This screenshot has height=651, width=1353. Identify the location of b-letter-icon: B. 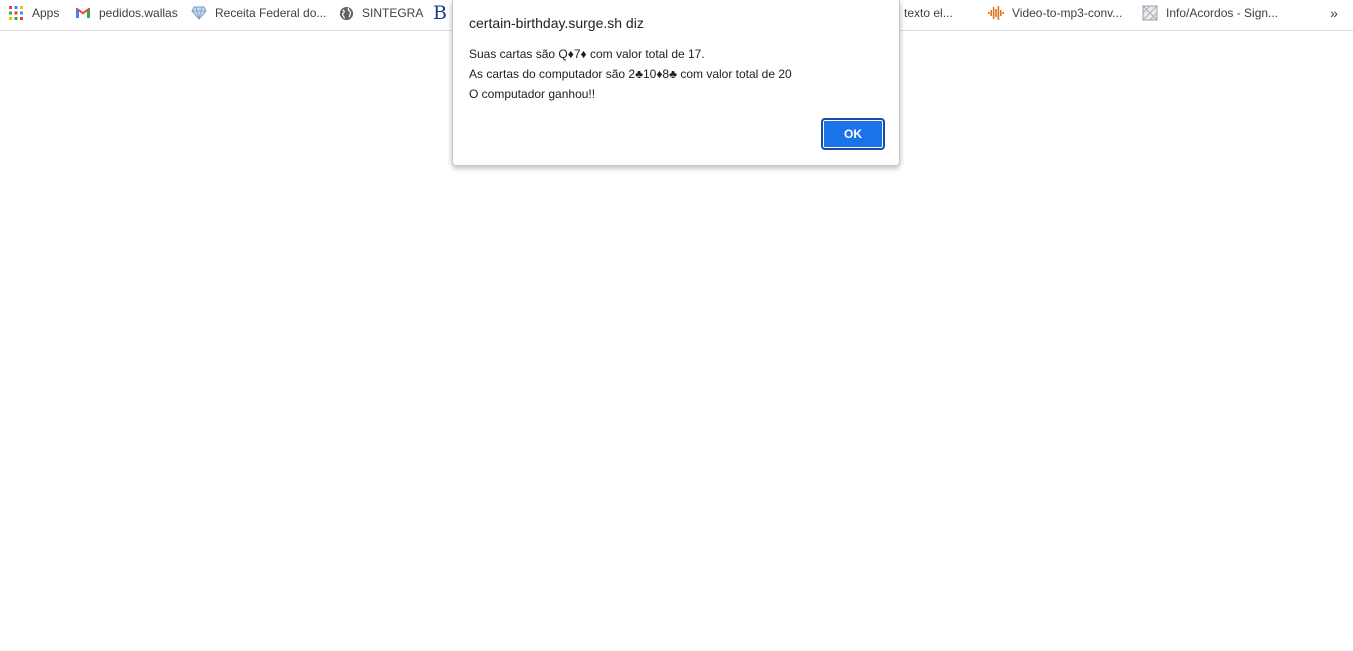
(440, 13).